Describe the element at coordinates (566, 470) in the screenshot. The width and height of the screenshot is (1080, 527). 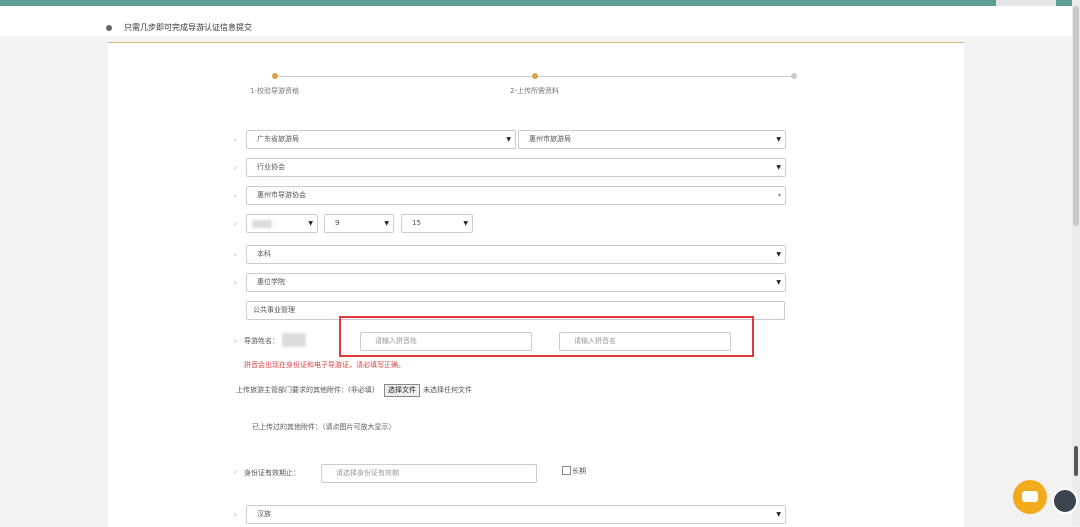
I see `long-term-checkbox` at that location.